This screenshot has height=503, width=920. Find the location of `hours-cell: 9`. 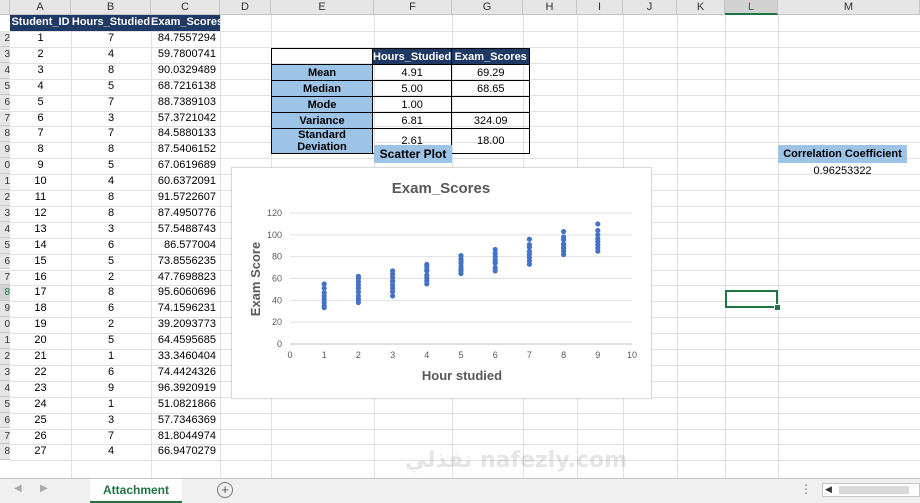

hours-cell: 9 is located at coordinates (111, 389).